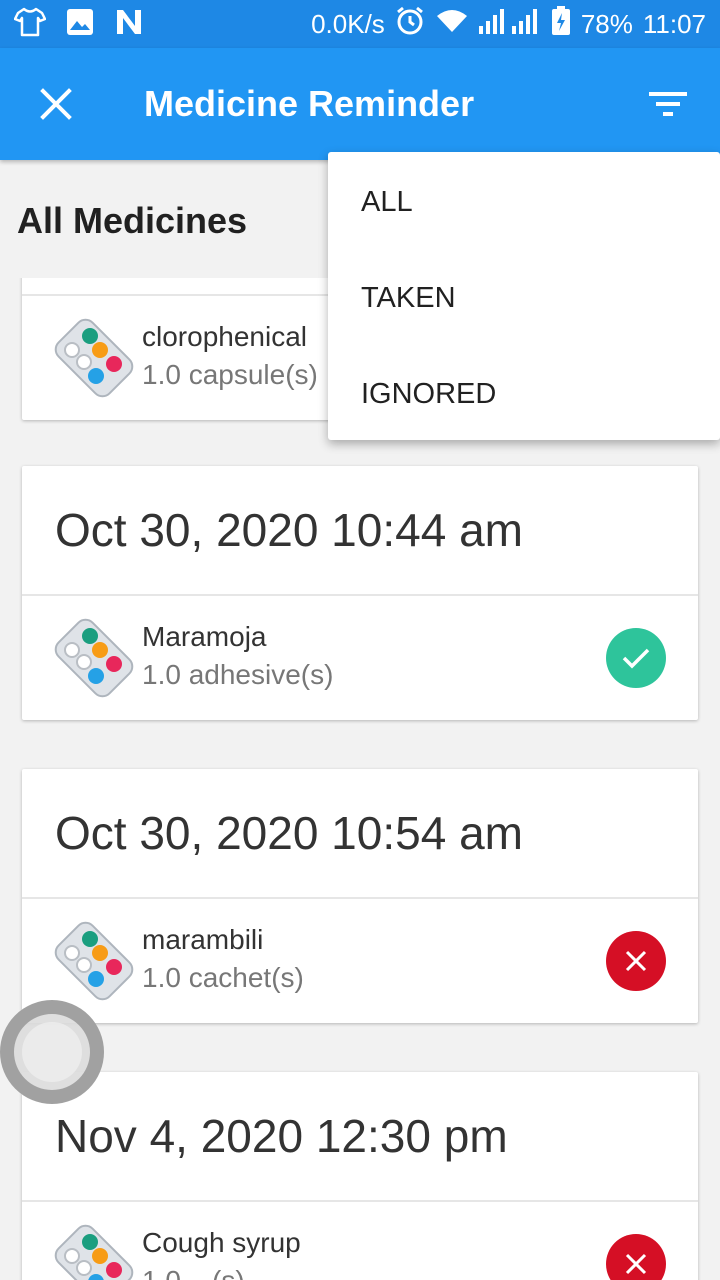 The height and width of the screenshot is (1280, 720). I want to click on menu-item-ignored: IGNORED, so click(524, 394).